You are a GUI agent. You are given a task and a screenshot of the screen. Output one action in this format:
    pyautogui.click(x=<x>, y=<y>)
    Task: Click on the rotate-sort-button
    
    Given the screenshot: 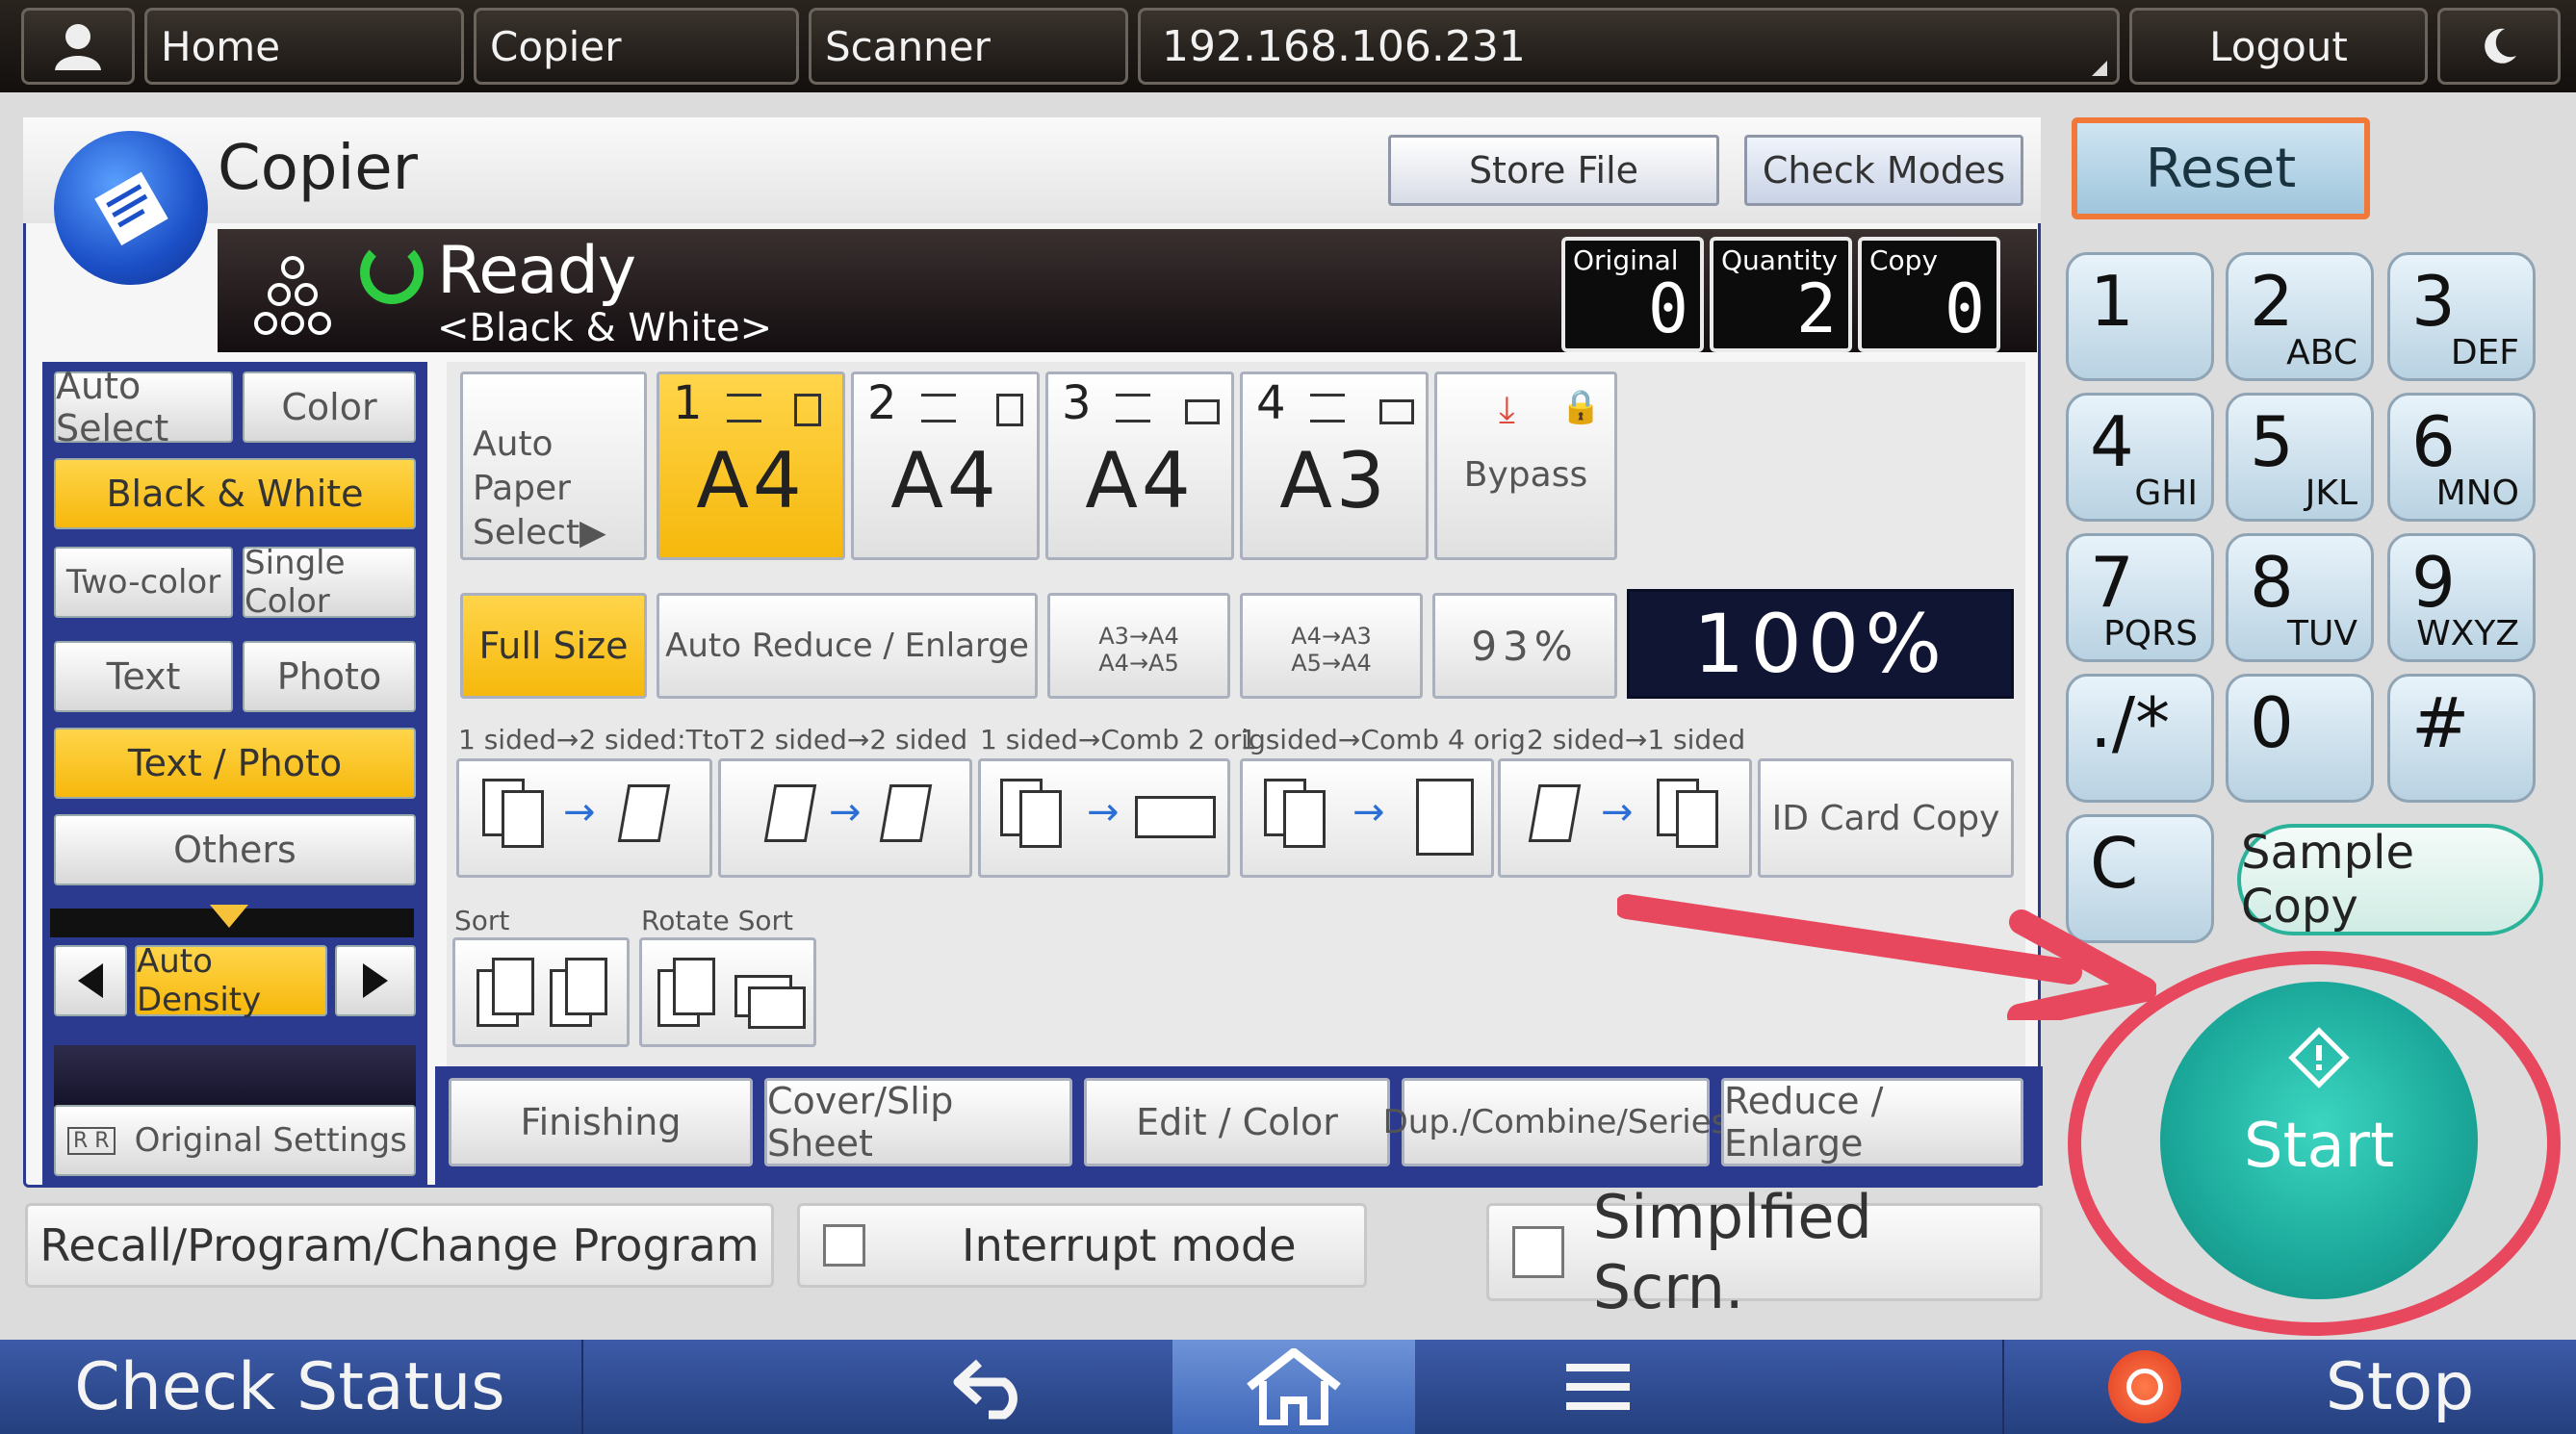 What is the action you would take?
    pyautogui.click(x=728, y=992)
    